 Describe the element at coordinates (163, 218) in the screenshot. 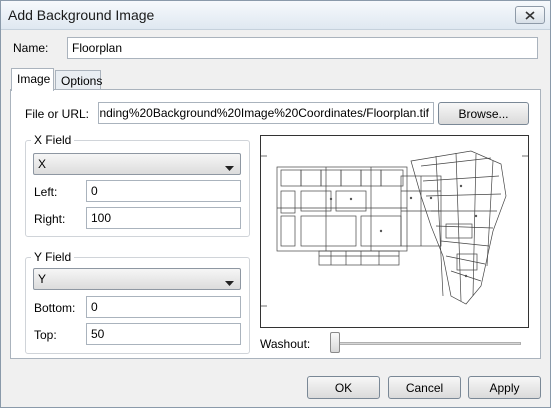

I see `right-input: 100` at that location.